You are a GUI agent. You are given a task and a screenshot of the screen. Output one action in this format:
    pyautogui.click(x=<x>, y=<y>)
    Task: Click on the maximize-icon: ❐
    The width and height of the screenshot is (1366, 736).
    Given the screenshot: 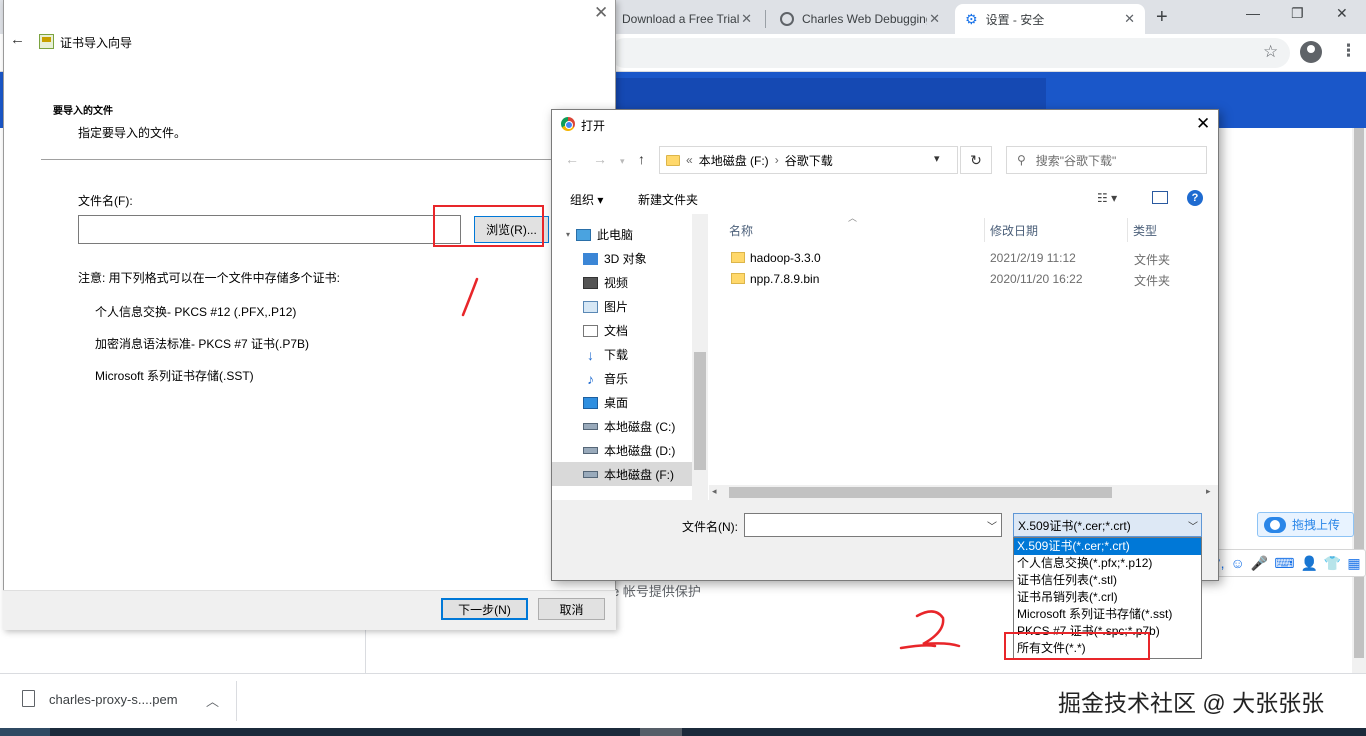 What is the action you would take?
    pyautogui.click(x=1297, y=13)
    